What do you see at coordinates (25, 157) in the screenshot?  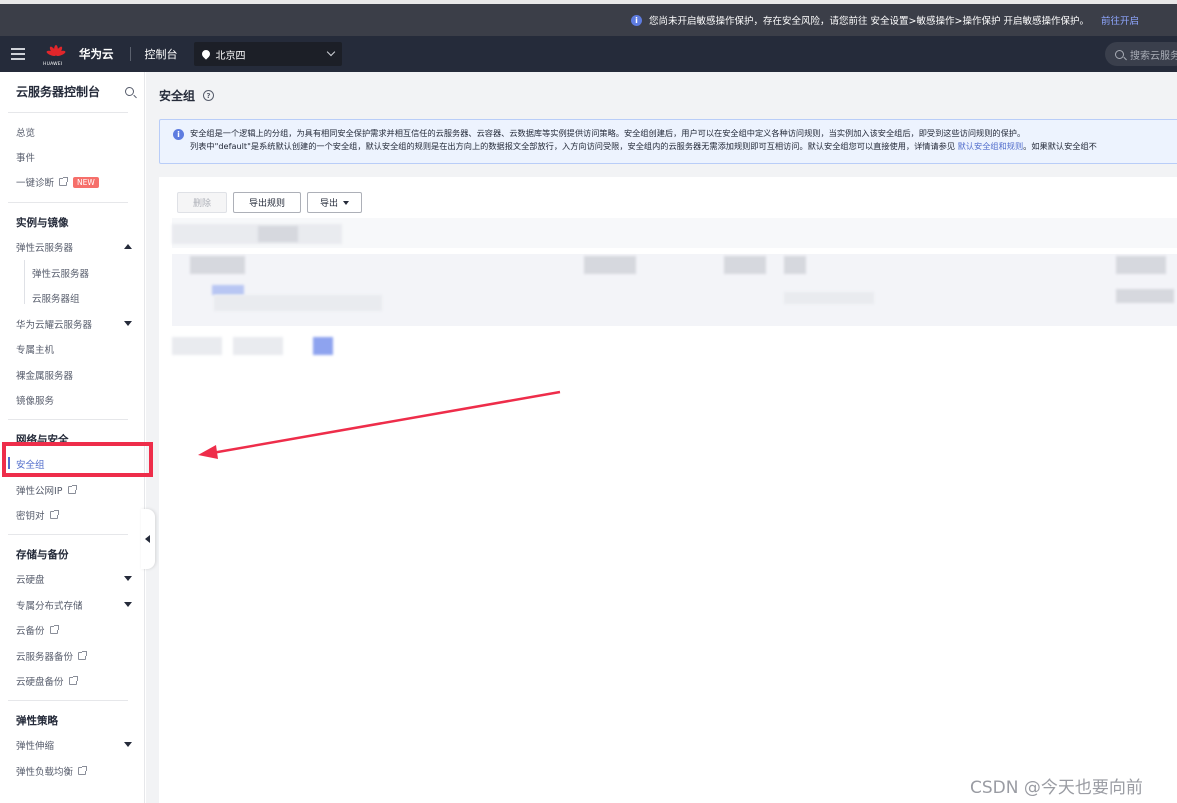 I see `sidebar-item-events: 事件` at bounding box center [25, 157].